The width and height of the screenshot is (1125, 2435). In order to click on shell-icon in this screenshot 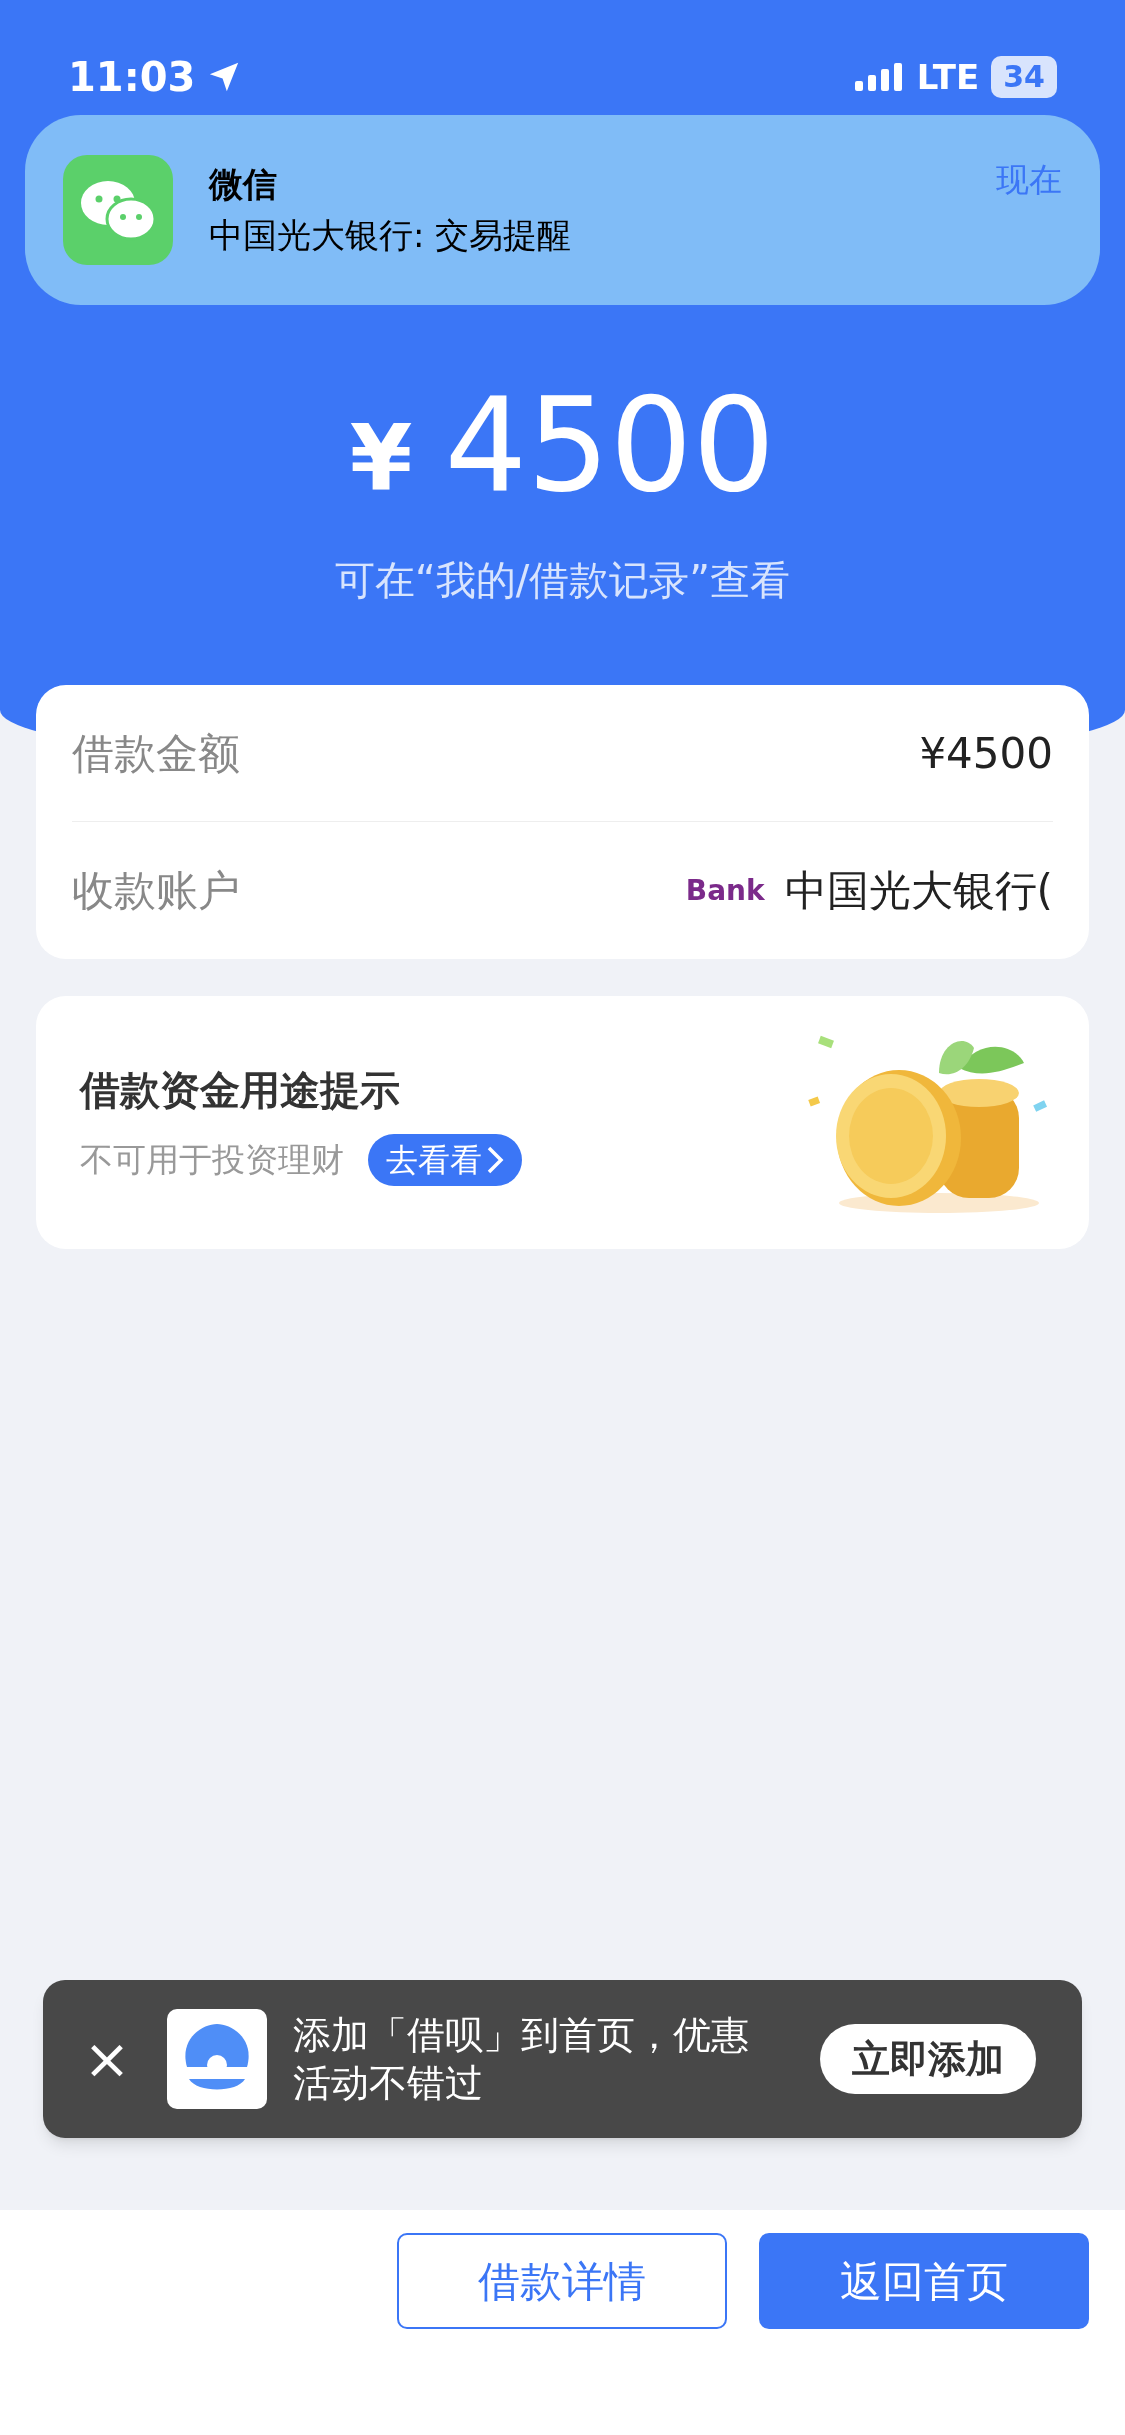, I will do `click(217, 2059)`.